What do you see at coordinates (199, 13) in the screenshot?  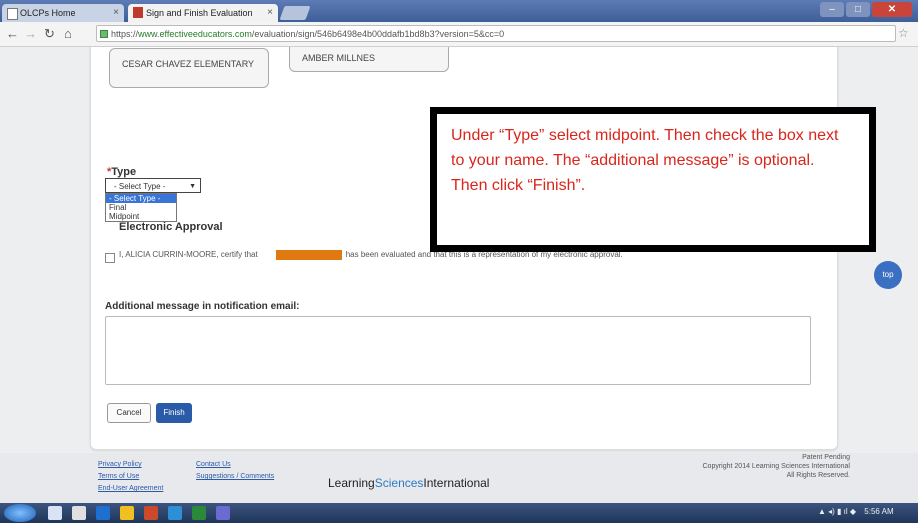 I see `tab-label: Sign and Finish Evaluation` at bounding box center [199, 13].